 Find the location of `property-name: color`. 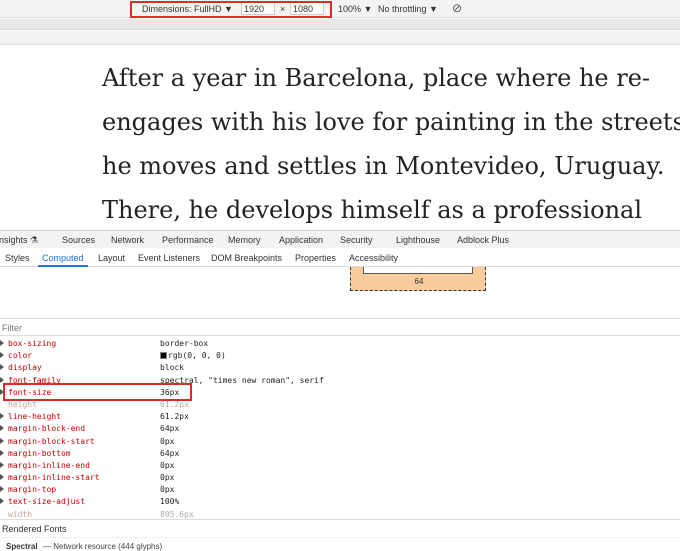

property-name: color is located at coordinates (20, 356).